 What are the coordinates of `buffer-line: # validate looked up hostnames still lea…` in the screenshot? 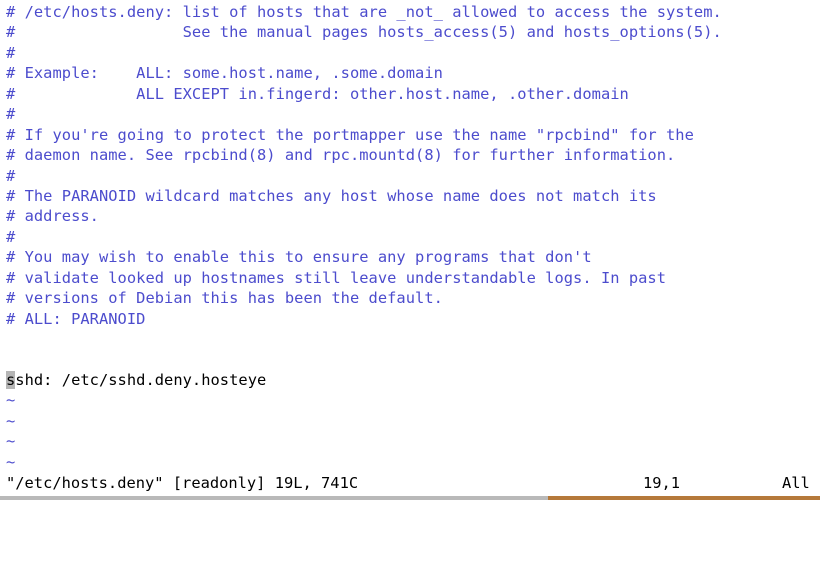 It's located at (336, 277).